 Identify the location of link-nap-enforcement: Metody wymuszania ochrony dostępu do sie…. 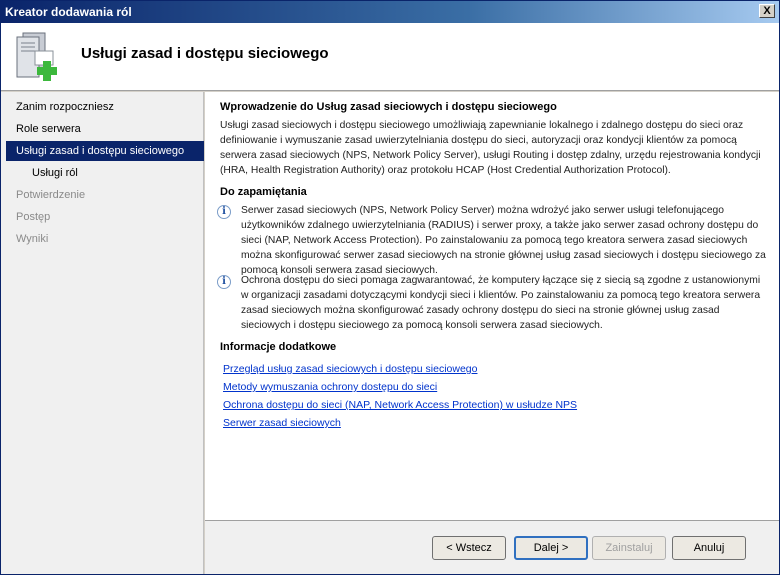
(330, 387).